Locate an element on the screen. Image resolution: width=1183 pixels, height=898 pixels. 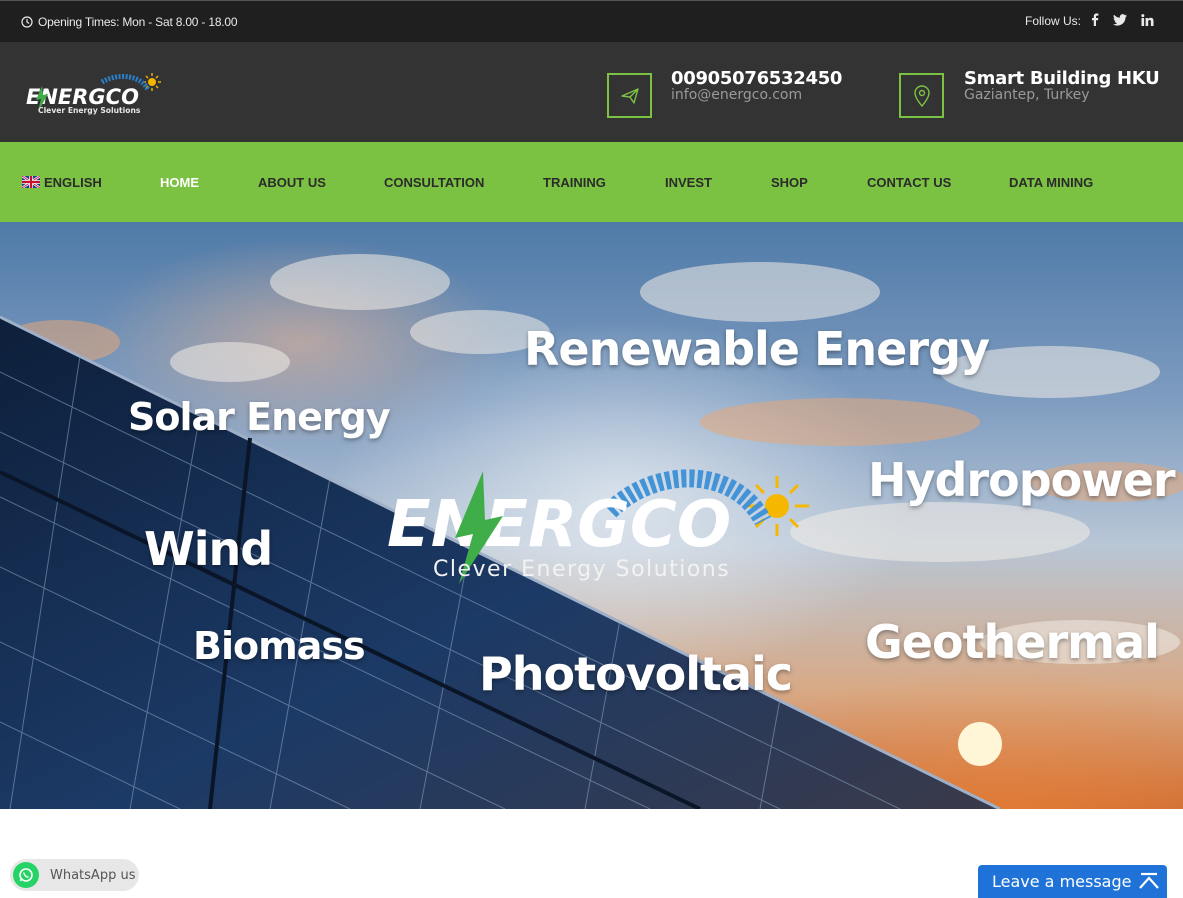
location-subtitle: Gaziantep, Turkey is located at coordinates (1027, 95).